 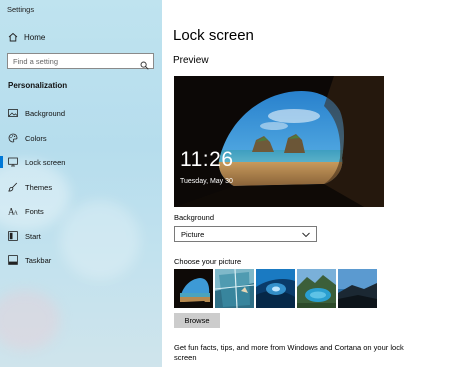 I want to click on sidebar-item-label: Taskbar, so click(x=38, y=260).